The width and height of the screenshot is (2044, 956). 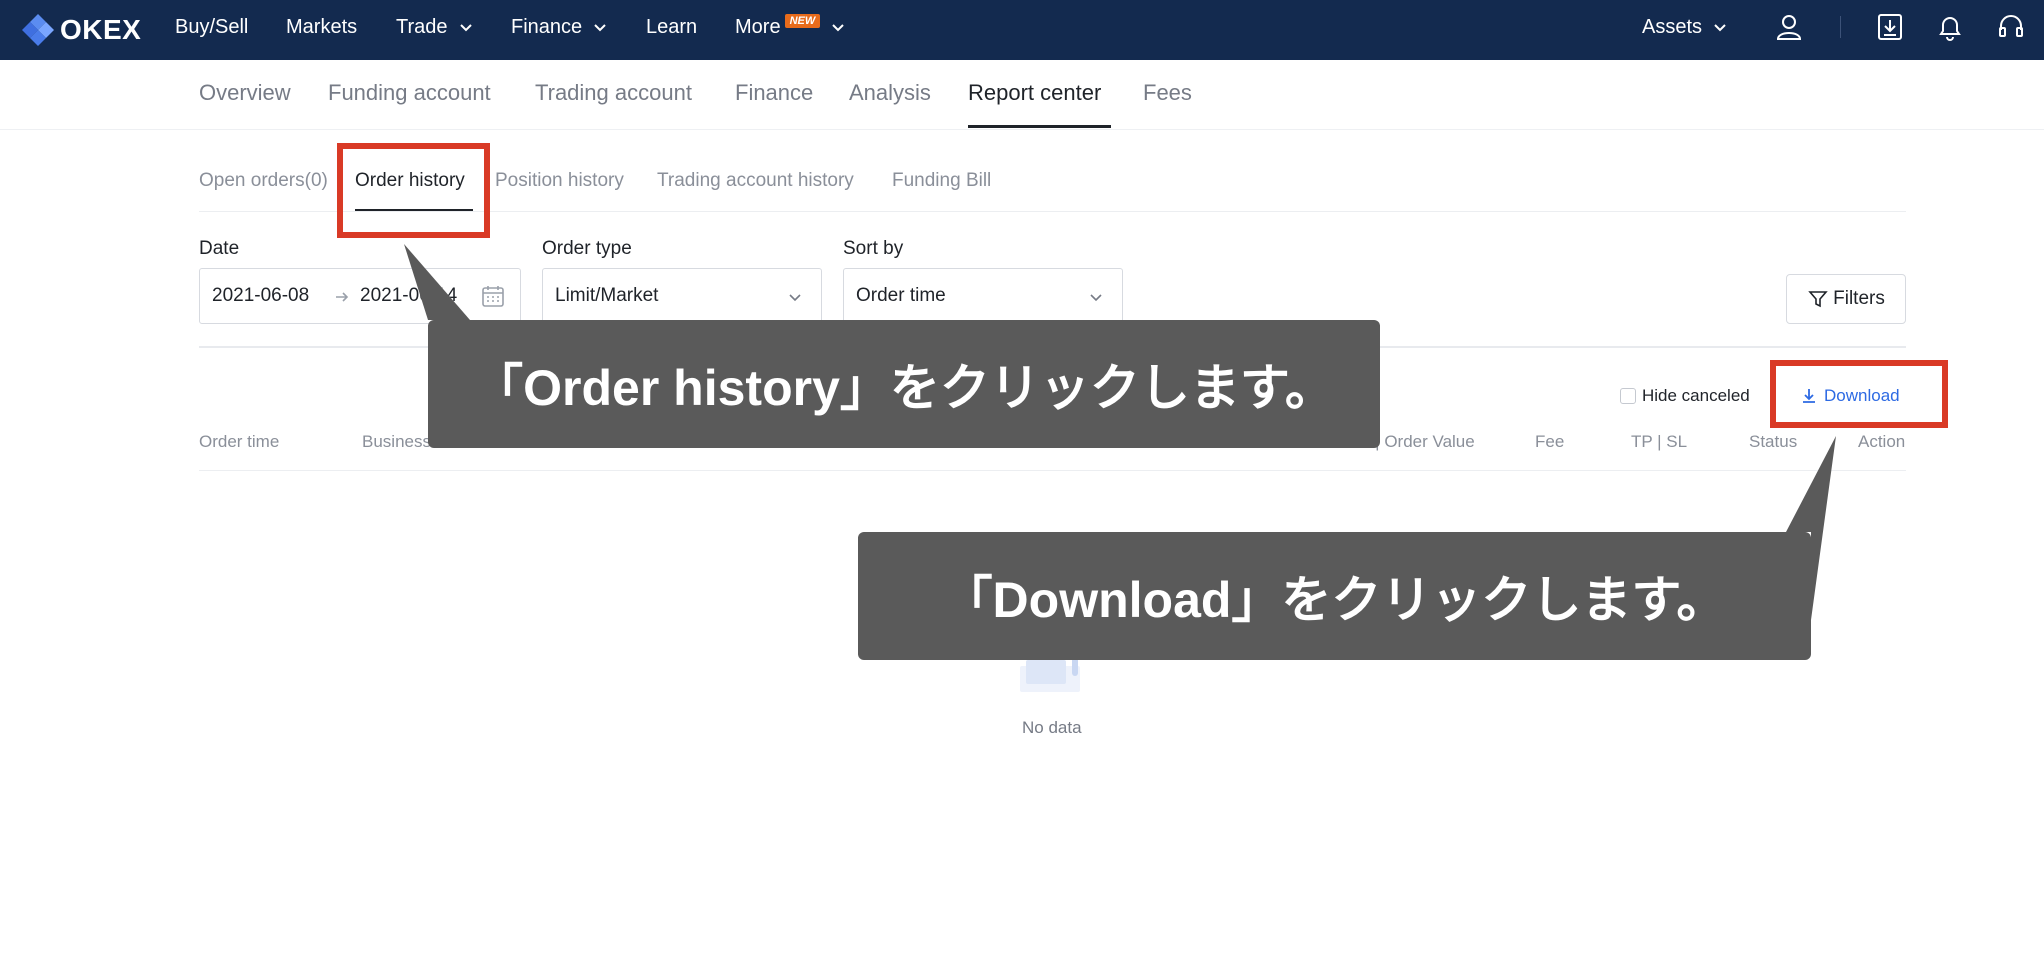 I want to click on sort-by-value: Order time, so click(x=901, y=295).